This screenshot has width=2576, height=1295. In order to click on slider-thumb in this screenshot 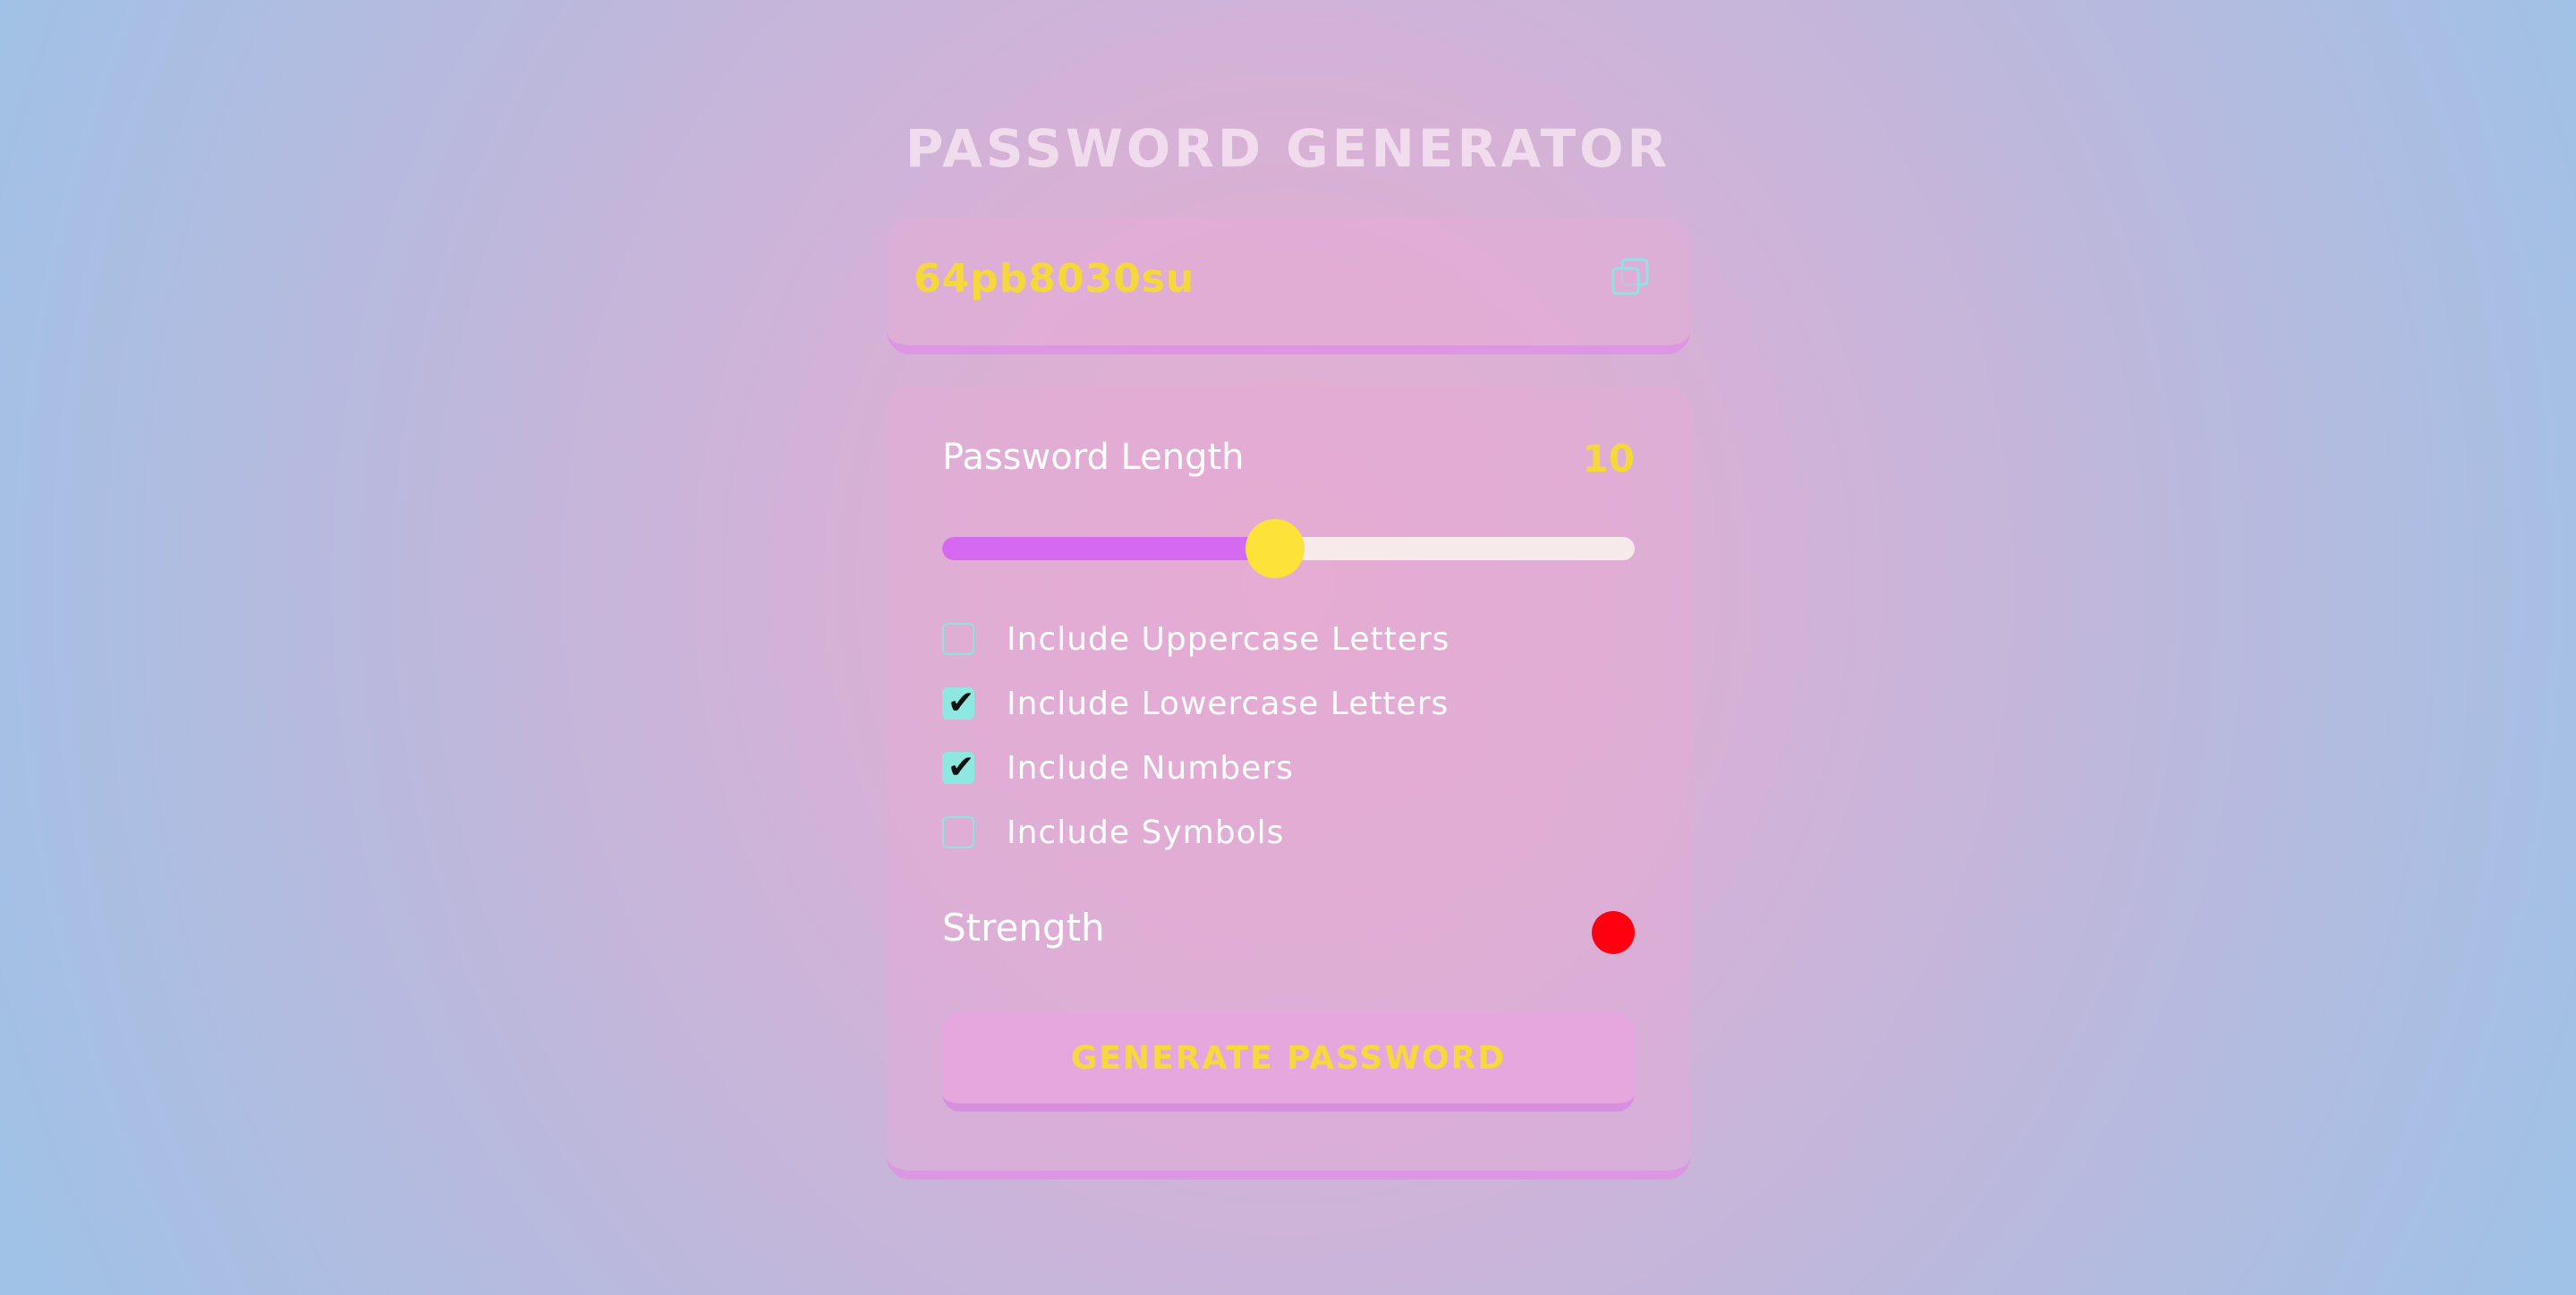, I will do `click(1275, 548)`.